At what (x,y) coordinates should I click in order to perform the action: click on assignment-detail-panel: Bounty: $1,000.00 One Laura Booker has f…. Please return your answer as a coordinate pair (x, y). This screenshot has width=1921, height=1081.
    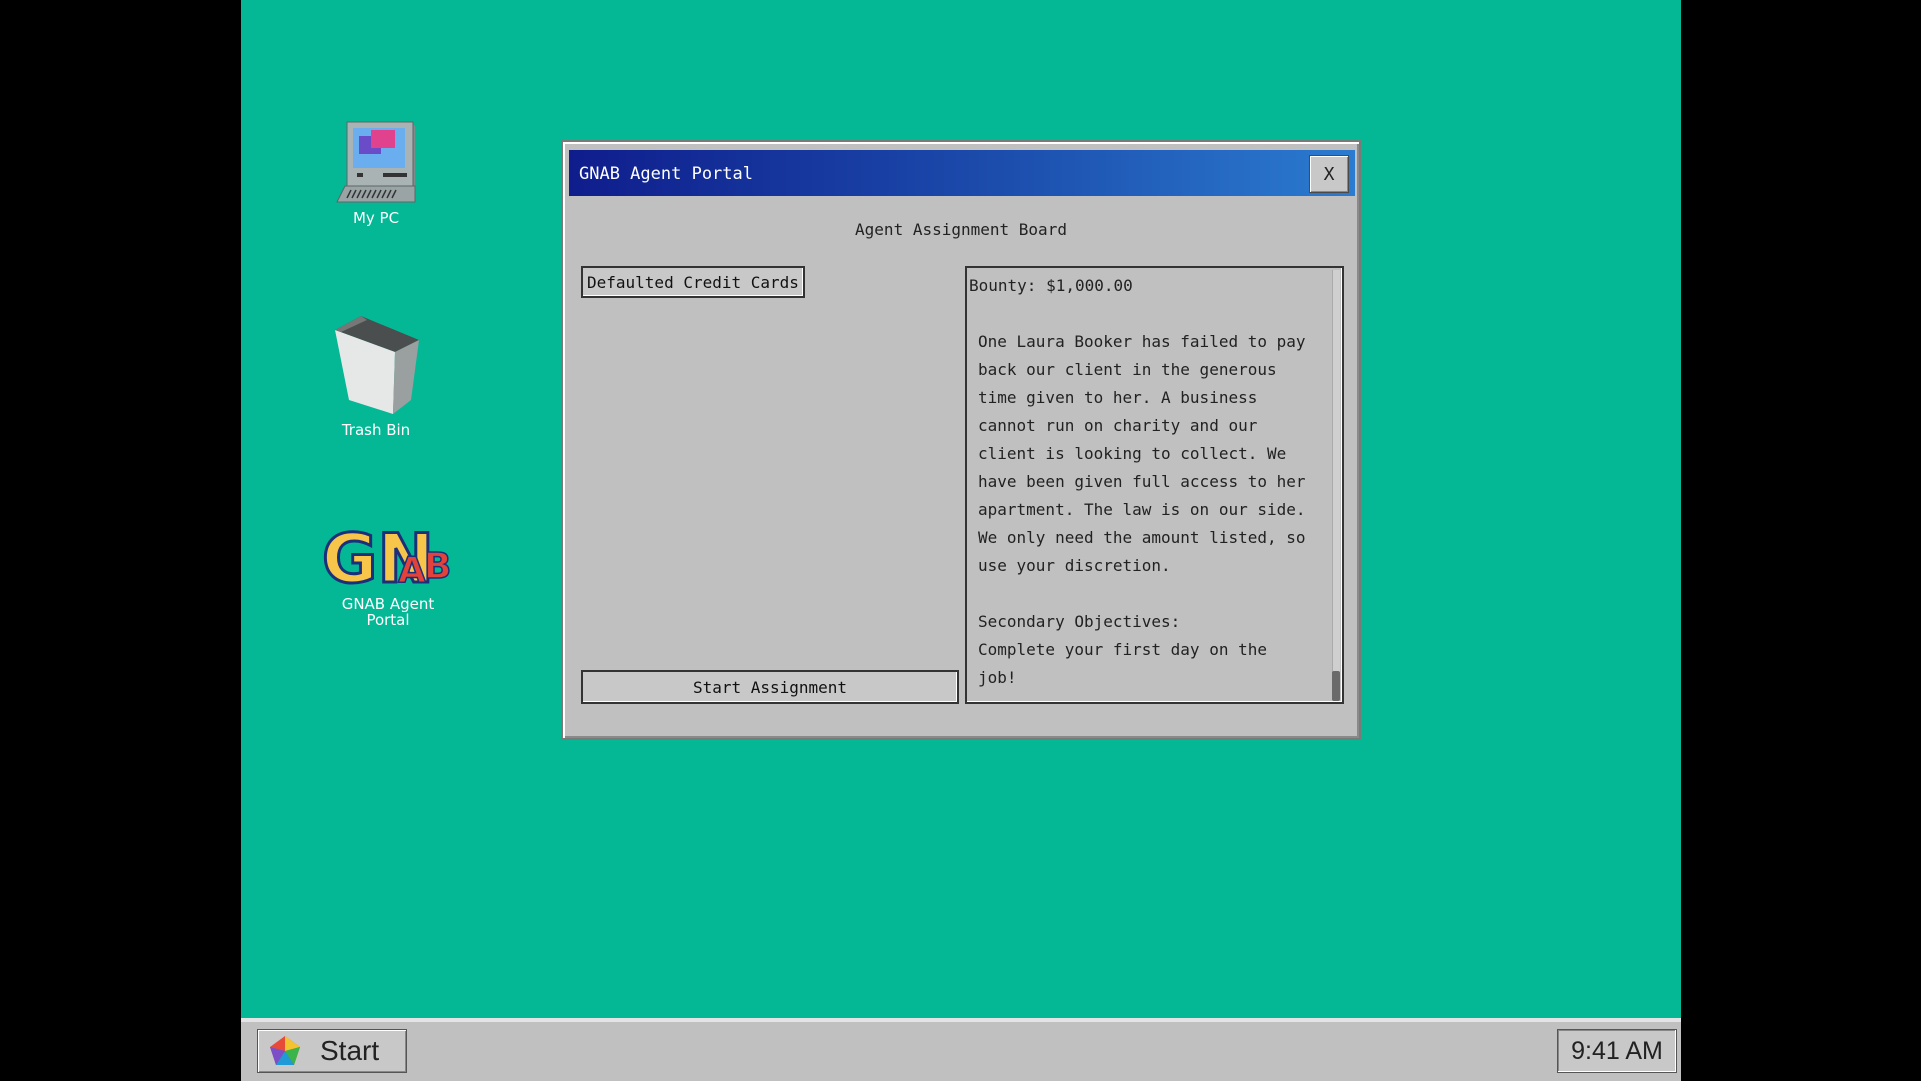
    Looking at the image, I should click on (1154, 485).